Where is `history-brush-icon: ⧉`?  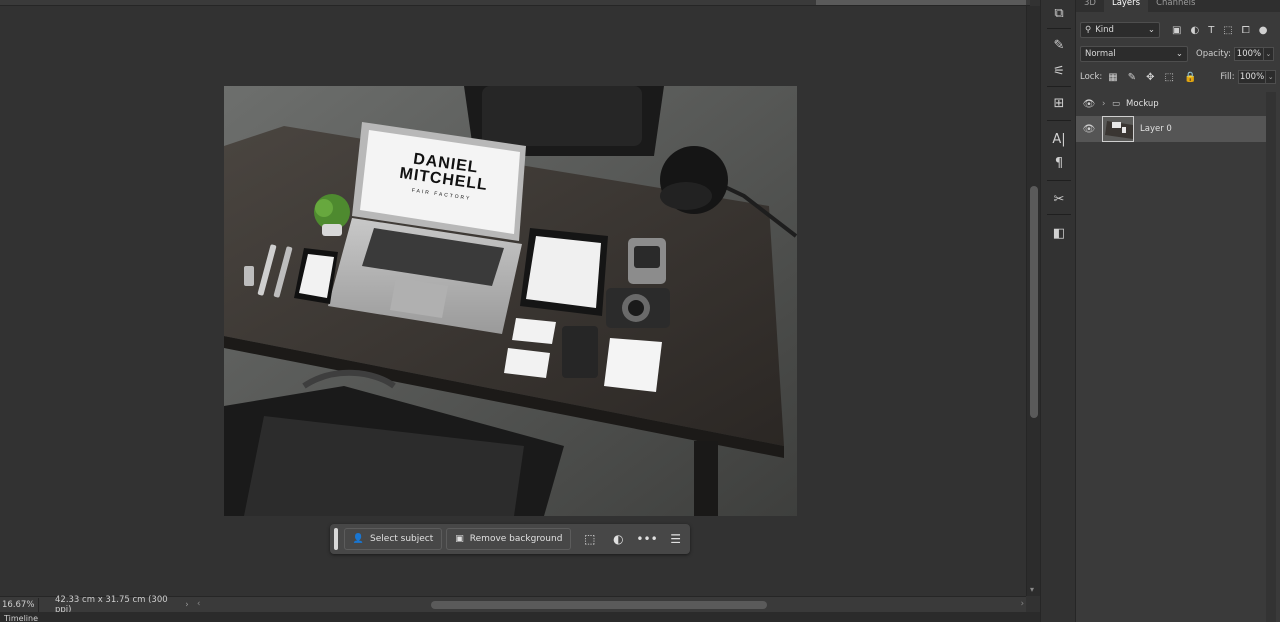
history-brush-icon: ⧉ is located at coordinates (1059, 13).